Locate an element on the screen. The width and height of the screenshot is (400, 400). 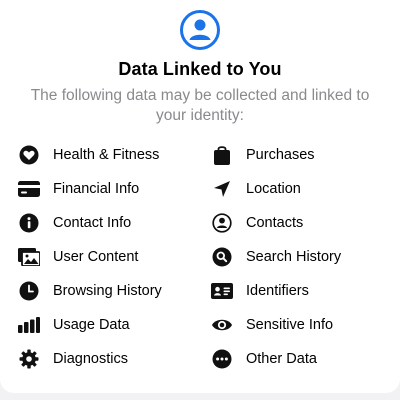
list-item-user-content: User Content is located at coordinates (113, 257).